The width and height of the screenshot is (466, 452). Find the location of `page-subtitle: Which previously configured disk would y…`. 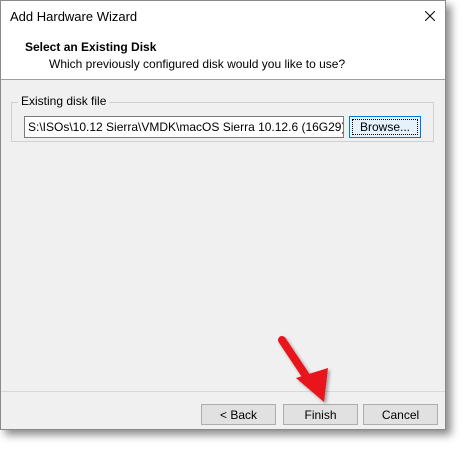

page-subtitle: Which previously configured disk would y… is located at coordinates (197, 64).